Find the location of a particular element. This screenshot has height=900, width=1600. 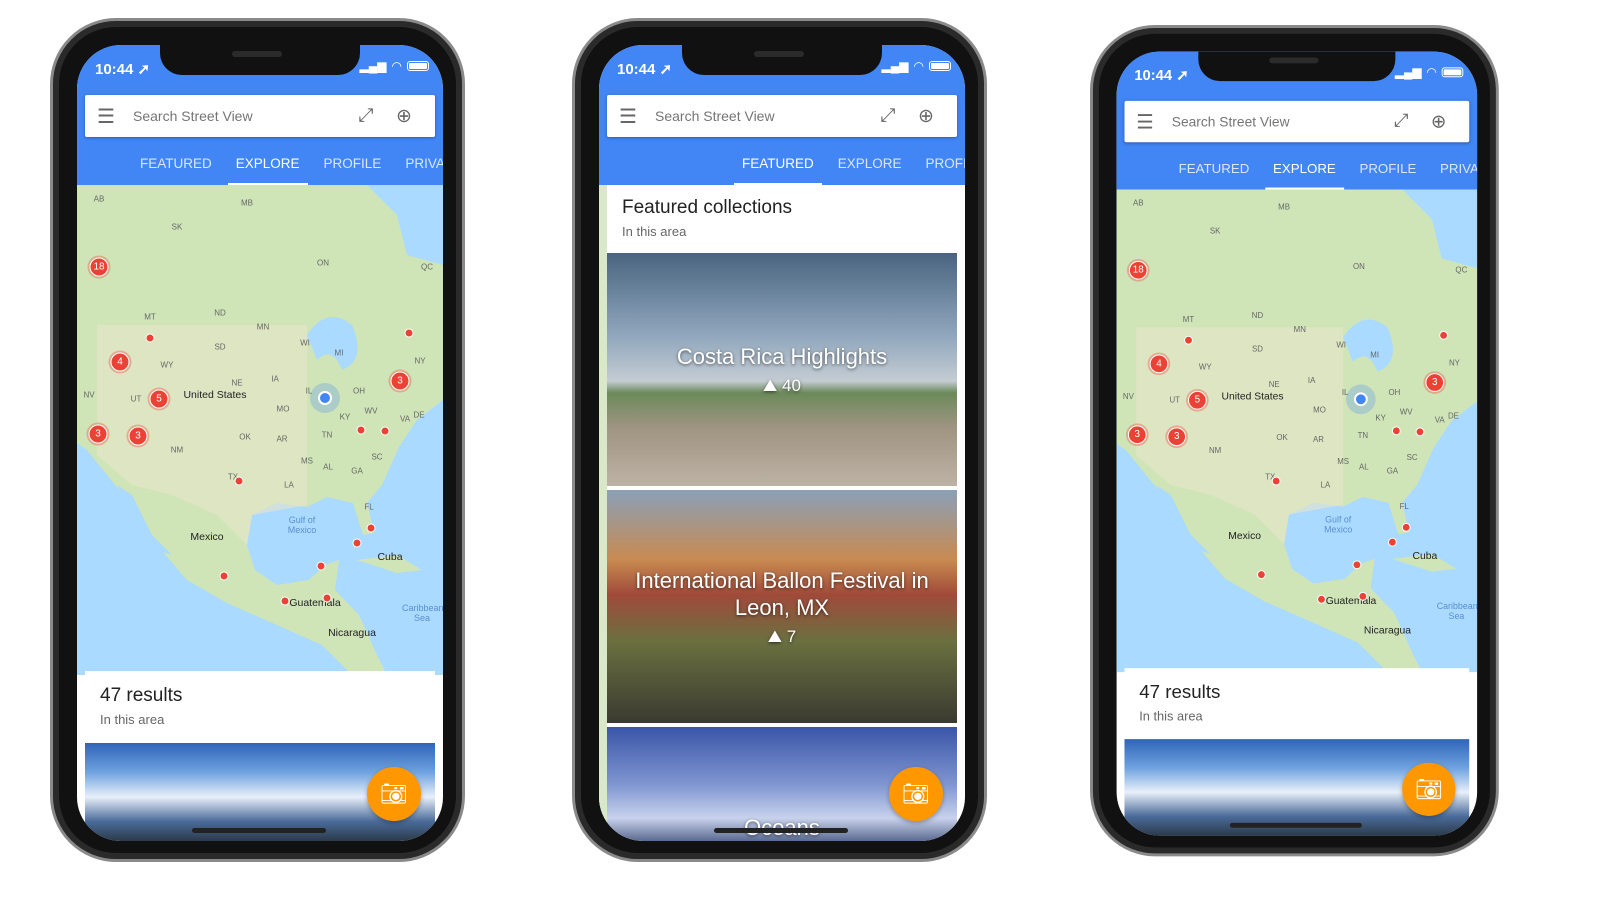

search-bar: ☰ ⤢ ⊕ is located at coordinates (260, 116).